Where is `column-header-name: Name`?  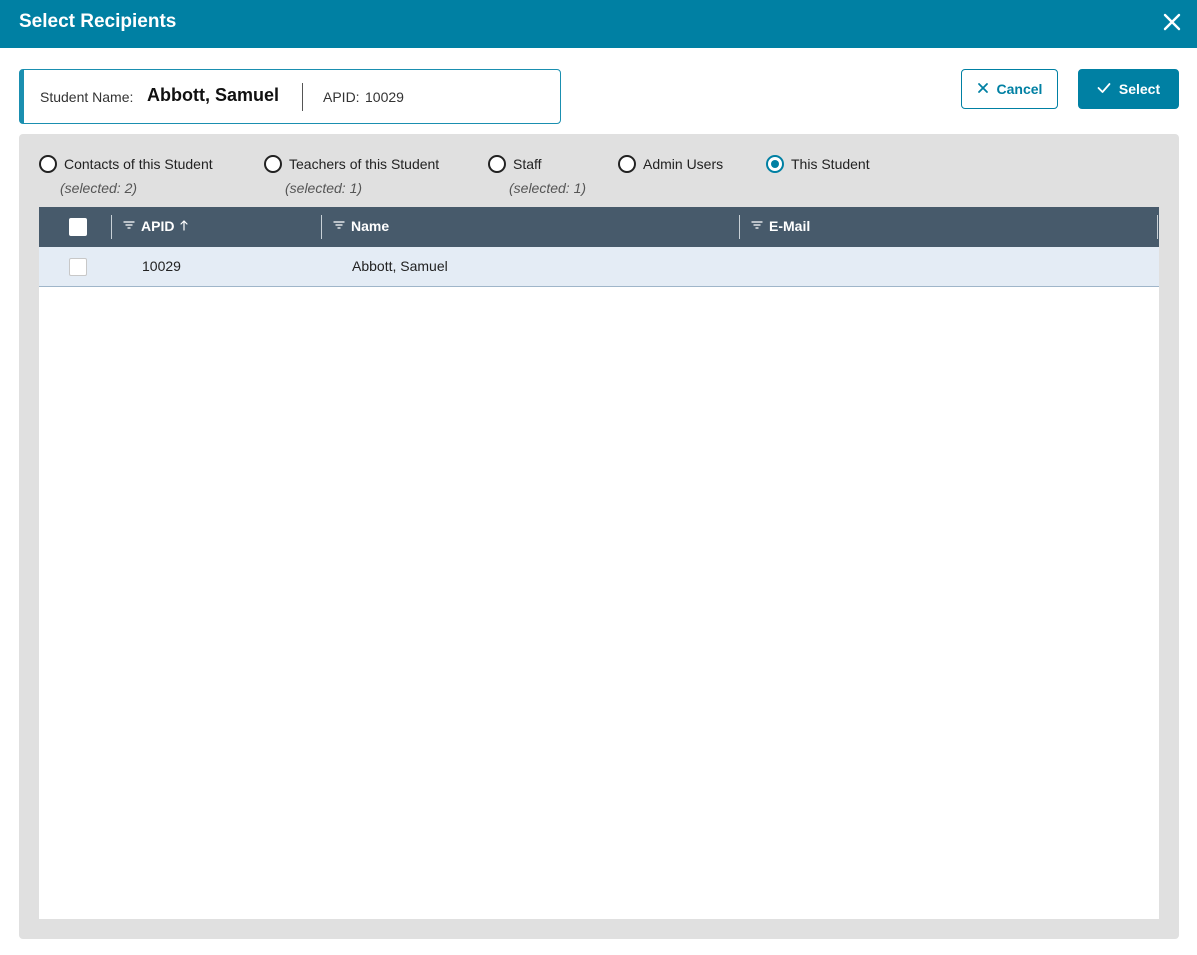 column-header-name: Name is located at coordinates (361, 226).